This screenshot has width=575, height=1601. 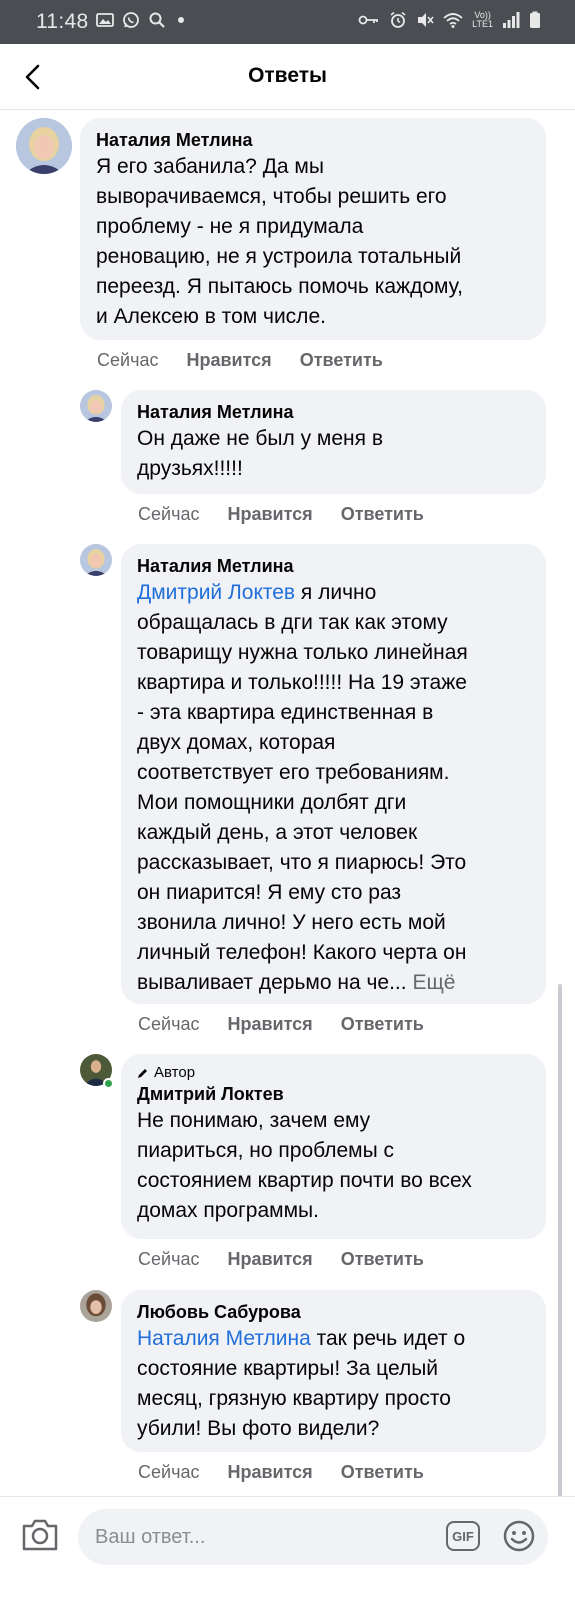 I want to click on comment-text-lead: так речь идет о, so click(x=388, y=1338).